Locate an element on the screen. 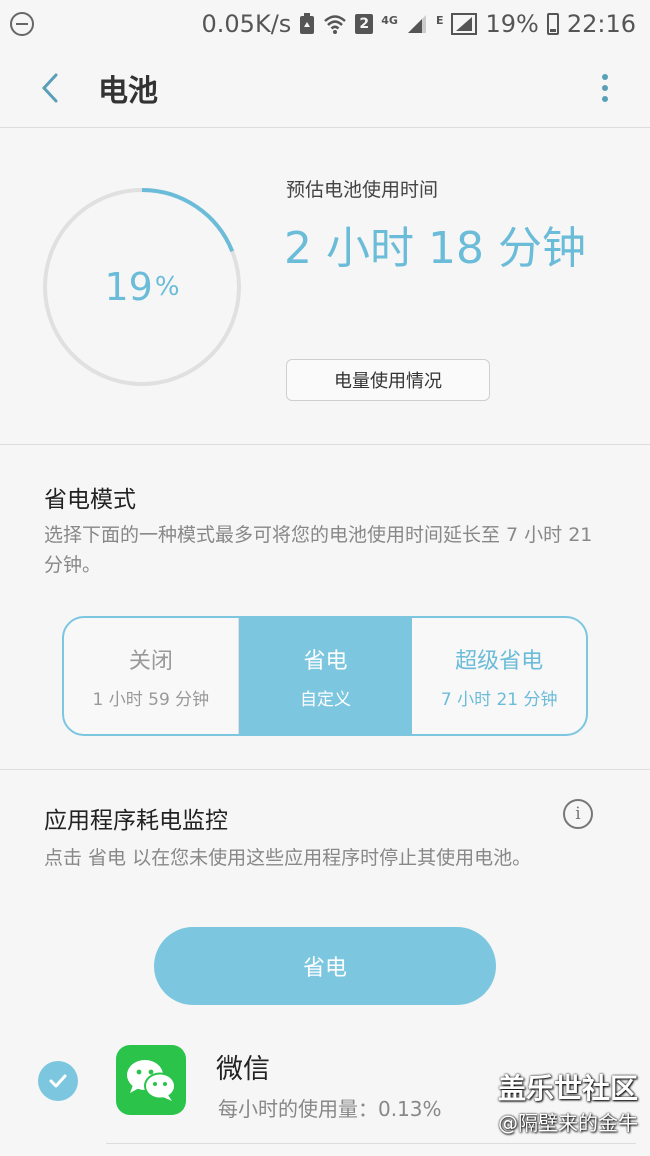 This screenshot has height=1156, width=650. watermark: 盖乐世社区 @隔壁来的金牛 is located at coordinates (568, 1101).